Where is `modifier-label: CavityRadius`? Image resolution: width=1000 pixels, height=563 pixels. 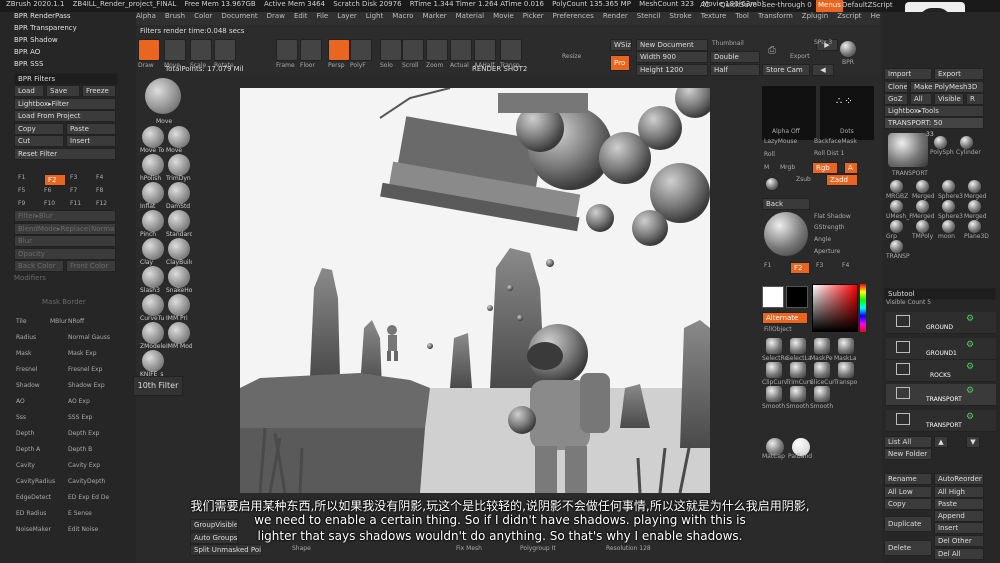 modifier-label: CavityRadius is located at coordinates (35, 481).